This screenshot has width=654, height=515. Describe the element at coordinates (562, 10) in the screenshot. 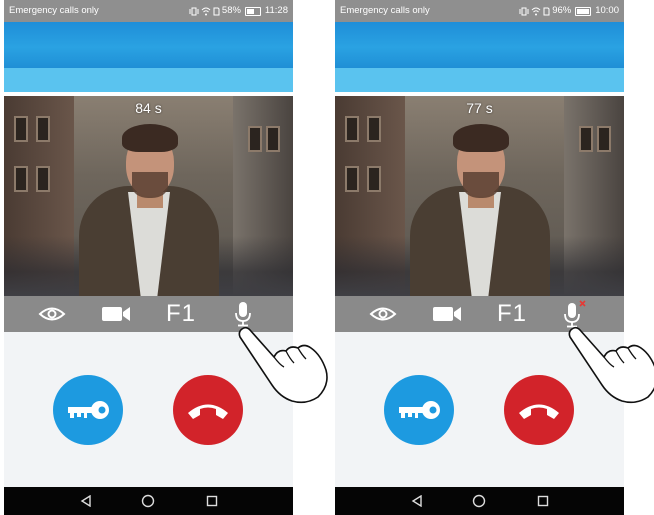

I see `battery-percent: 96%` at that location.